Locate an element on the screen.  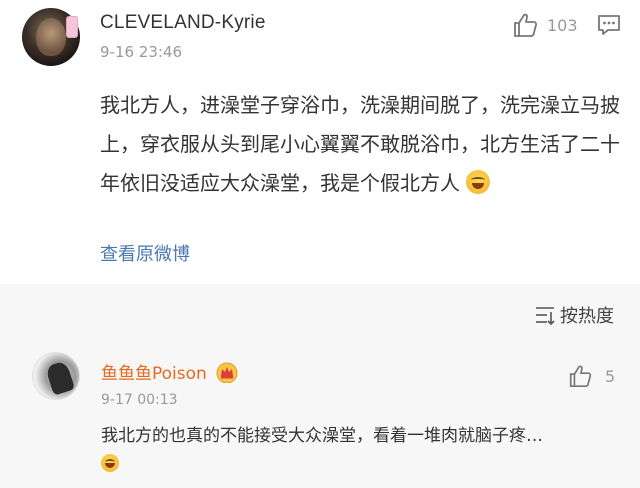
avatar-face is located at coordinates (51, 37).